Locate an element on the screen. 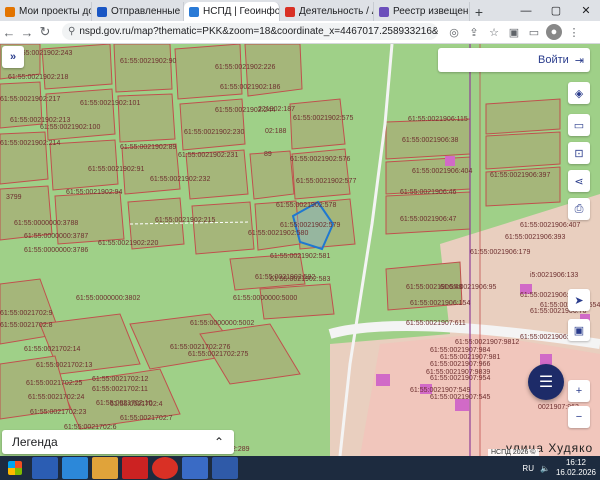 The height and width of the screenshot is (480, 600). ie-taskbar-icon is located at coordinates (75, 468).